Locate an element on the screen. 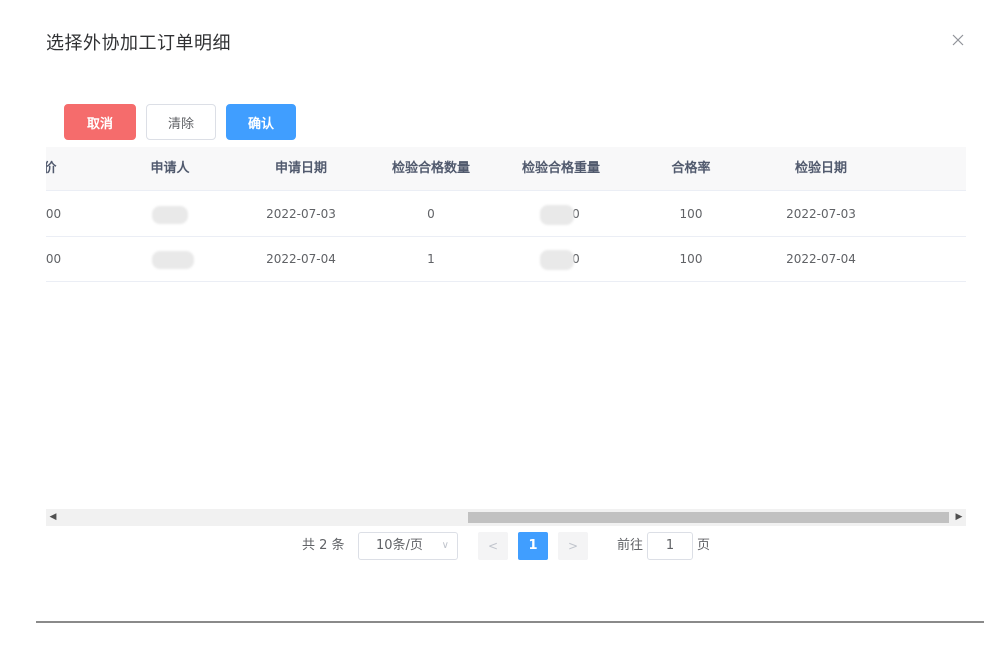  cell-inspect-date: 2022-07-04 is located at coordinates (821, 259).